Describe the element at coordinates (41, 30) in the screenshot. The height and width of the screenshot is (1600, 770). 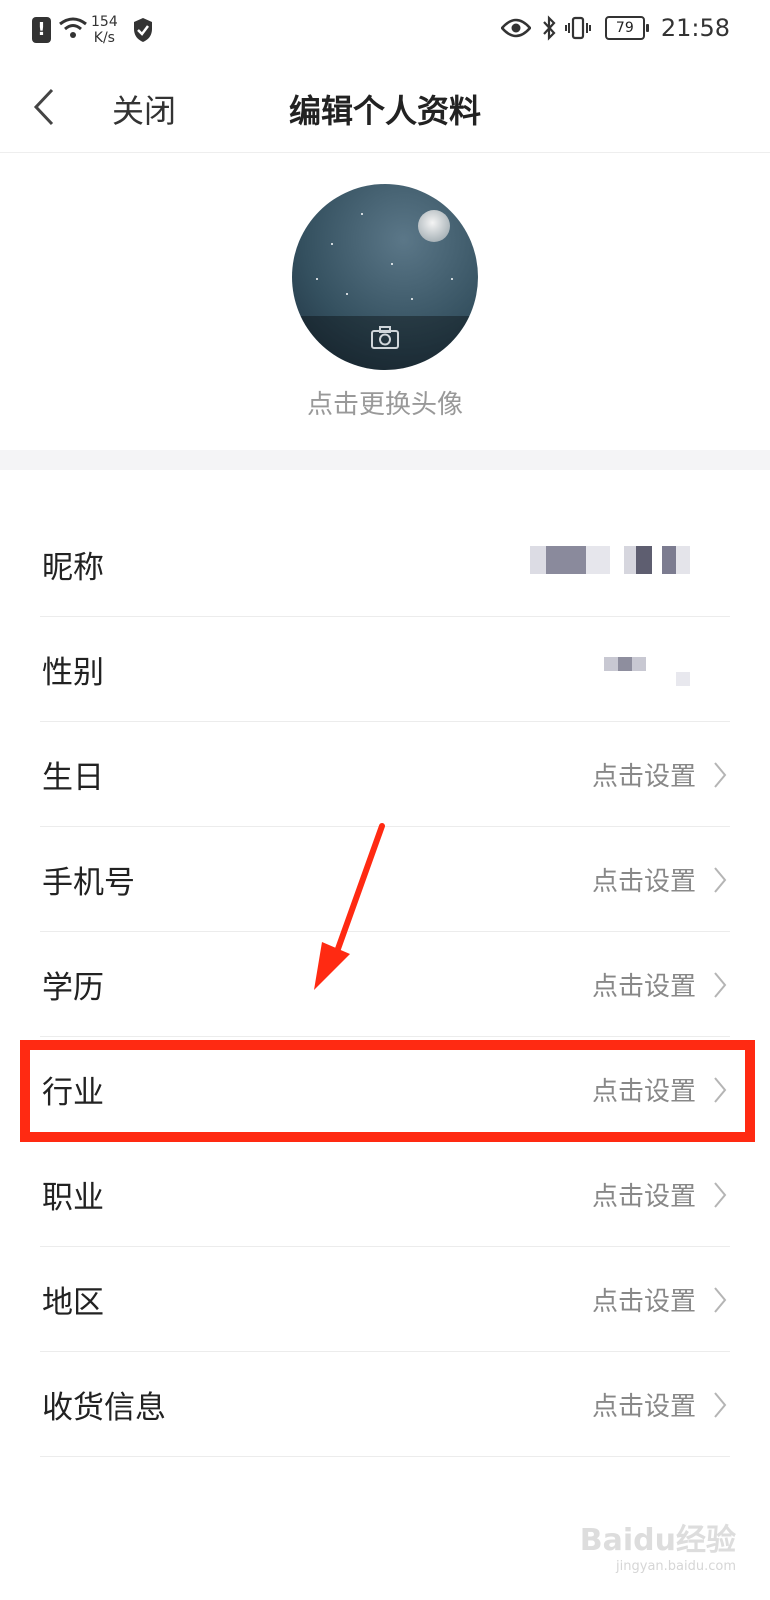
I see `alert-icon: !` at that location.